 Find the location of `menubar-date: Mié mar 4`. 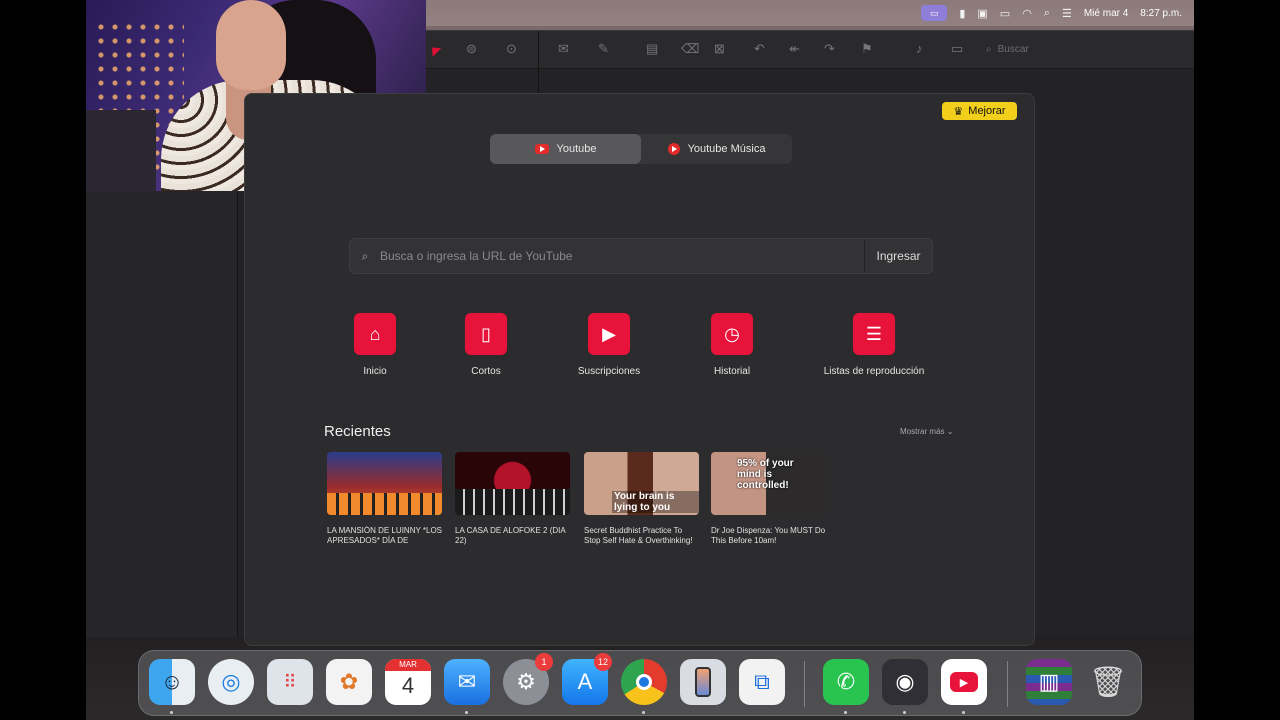

menubar-date: Mié mar 4 is located at coordinates (1106, 13).